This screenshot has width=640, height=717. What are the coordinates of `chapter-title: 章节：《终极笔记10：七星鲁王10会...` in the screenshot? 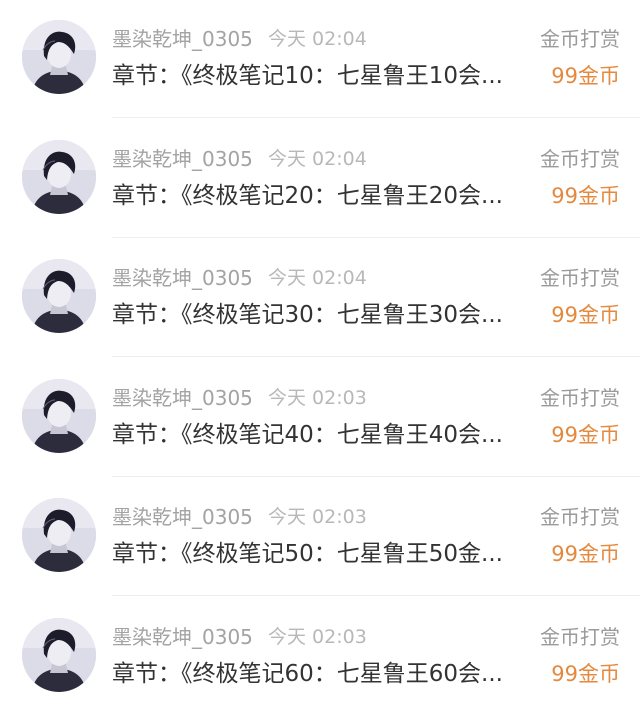 It's located at (321, 76).